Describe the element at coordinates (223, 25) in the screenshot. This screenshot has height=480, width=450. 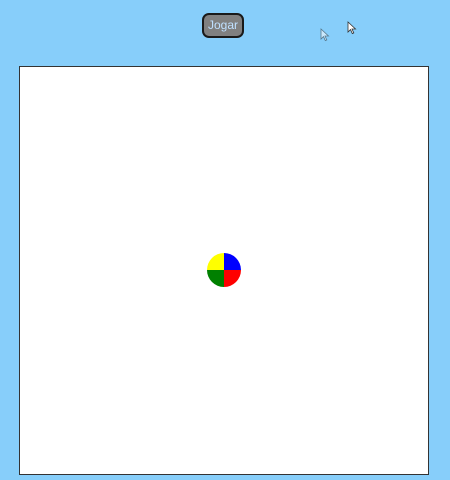
I see `play-button: Jogar` at that location.